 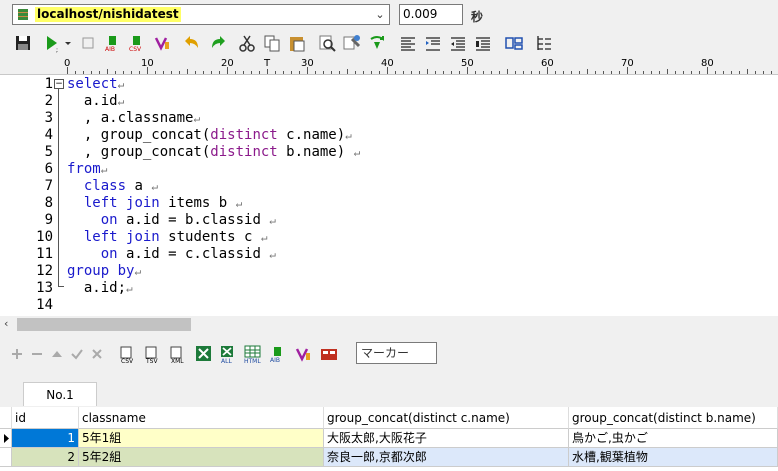 What do you see at coordinates (48, 186) in the screenshot?
I see `line-number: 7` at bounding box center [48, 186].